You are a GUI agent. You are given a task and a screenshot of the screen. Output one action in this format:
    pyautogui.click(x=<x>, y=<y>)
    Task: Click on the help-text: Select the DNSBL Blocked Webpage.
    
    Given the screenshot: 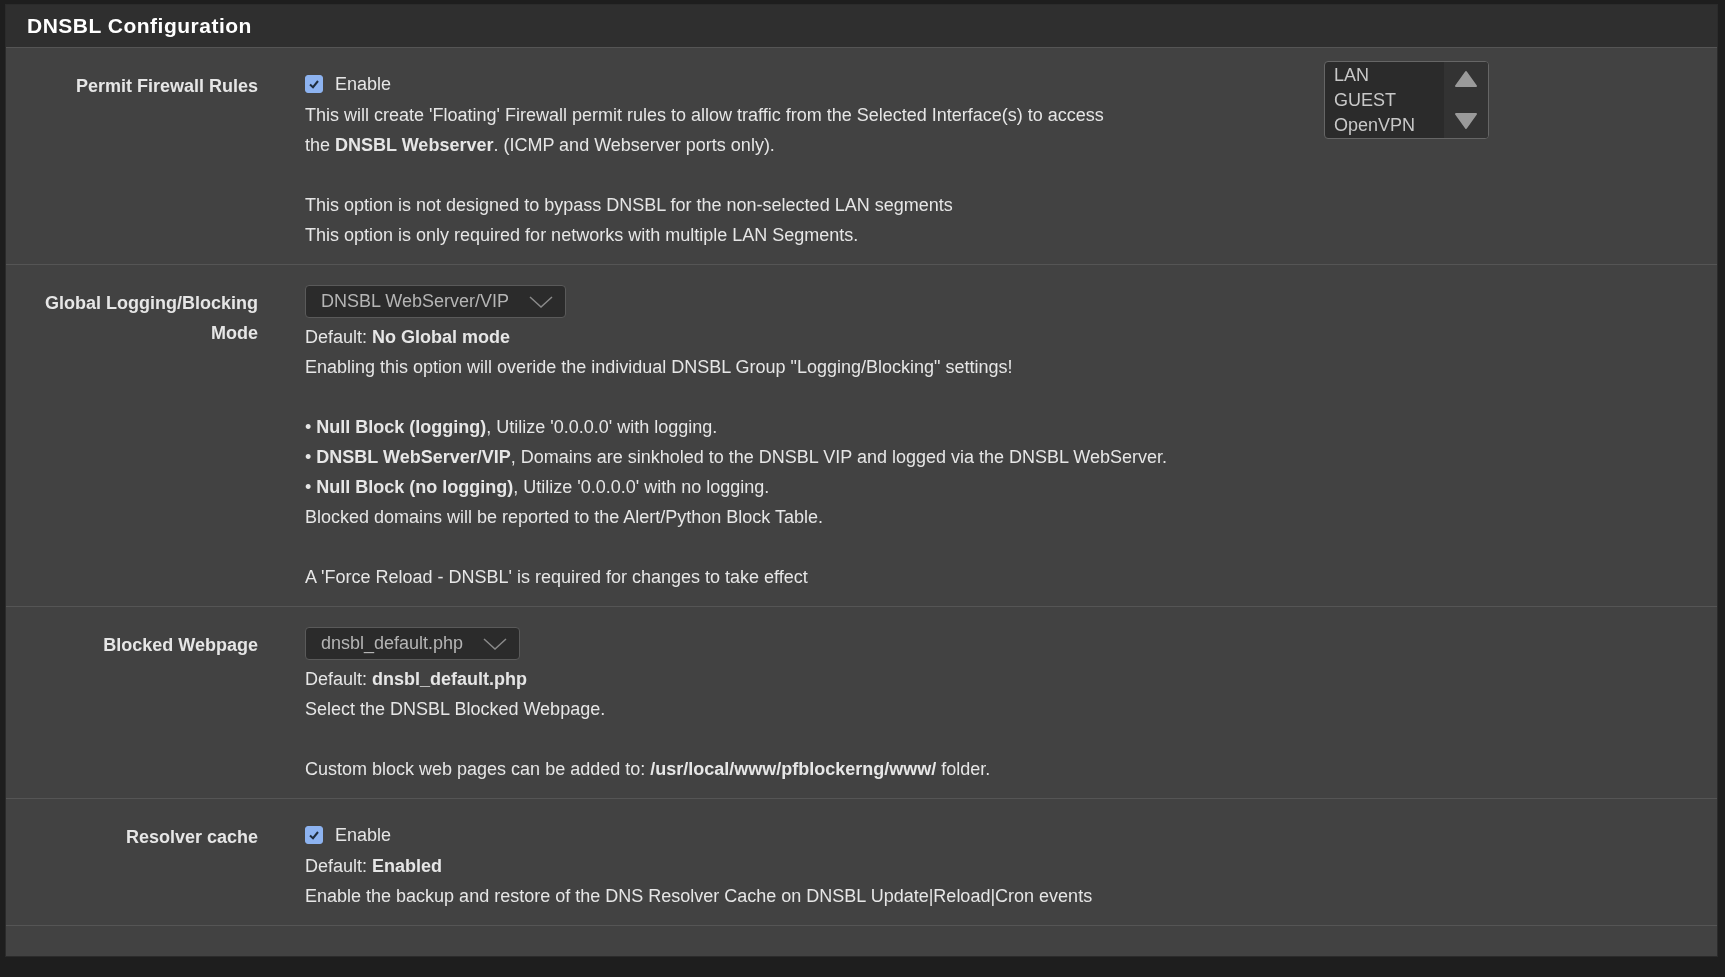 What is the action you would take?
    pyautogui.click(x=456, y=709)
    